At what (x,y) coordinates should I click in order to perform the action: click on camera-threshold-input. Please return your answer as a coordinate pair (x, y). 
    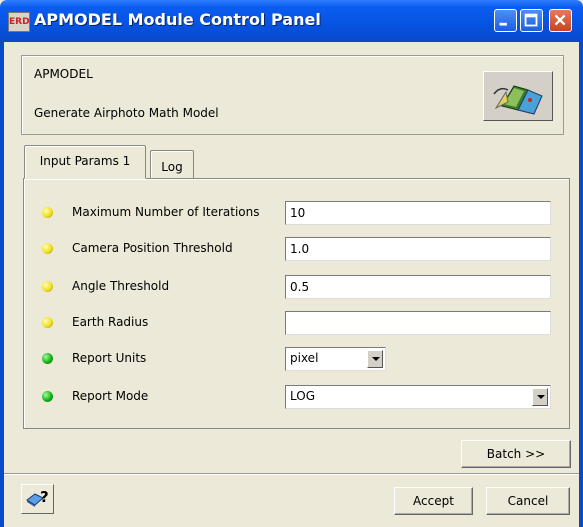
    Looking at the image, I should click on (418, 249).